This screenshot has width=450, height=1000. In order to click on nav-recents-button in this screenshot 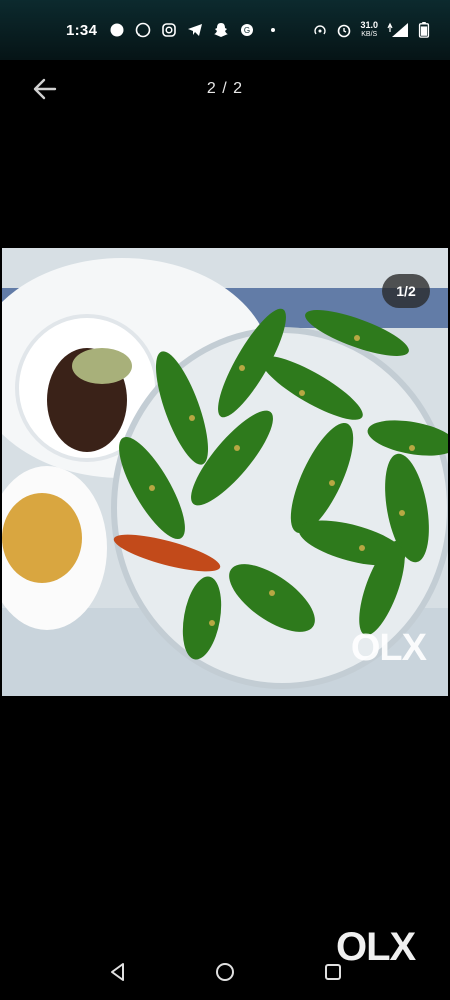, I will do `click(333, 972)`.